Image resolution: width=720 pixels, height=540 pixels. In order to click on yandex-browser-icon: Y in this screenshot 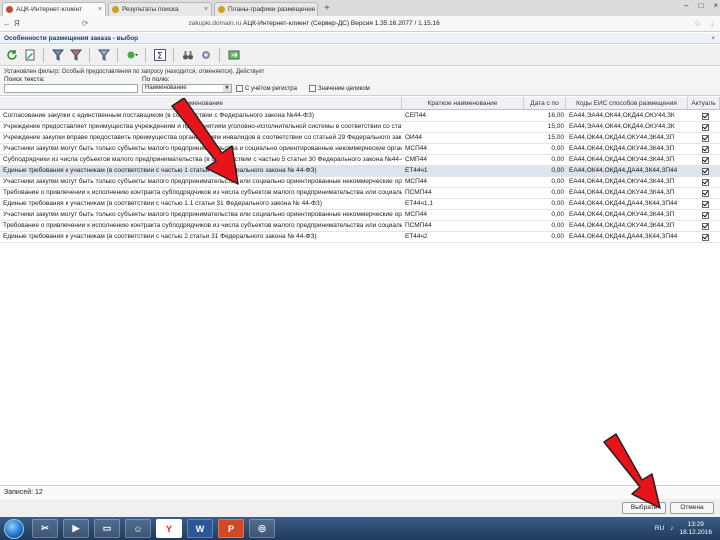, I will do `click(169, 528)`.